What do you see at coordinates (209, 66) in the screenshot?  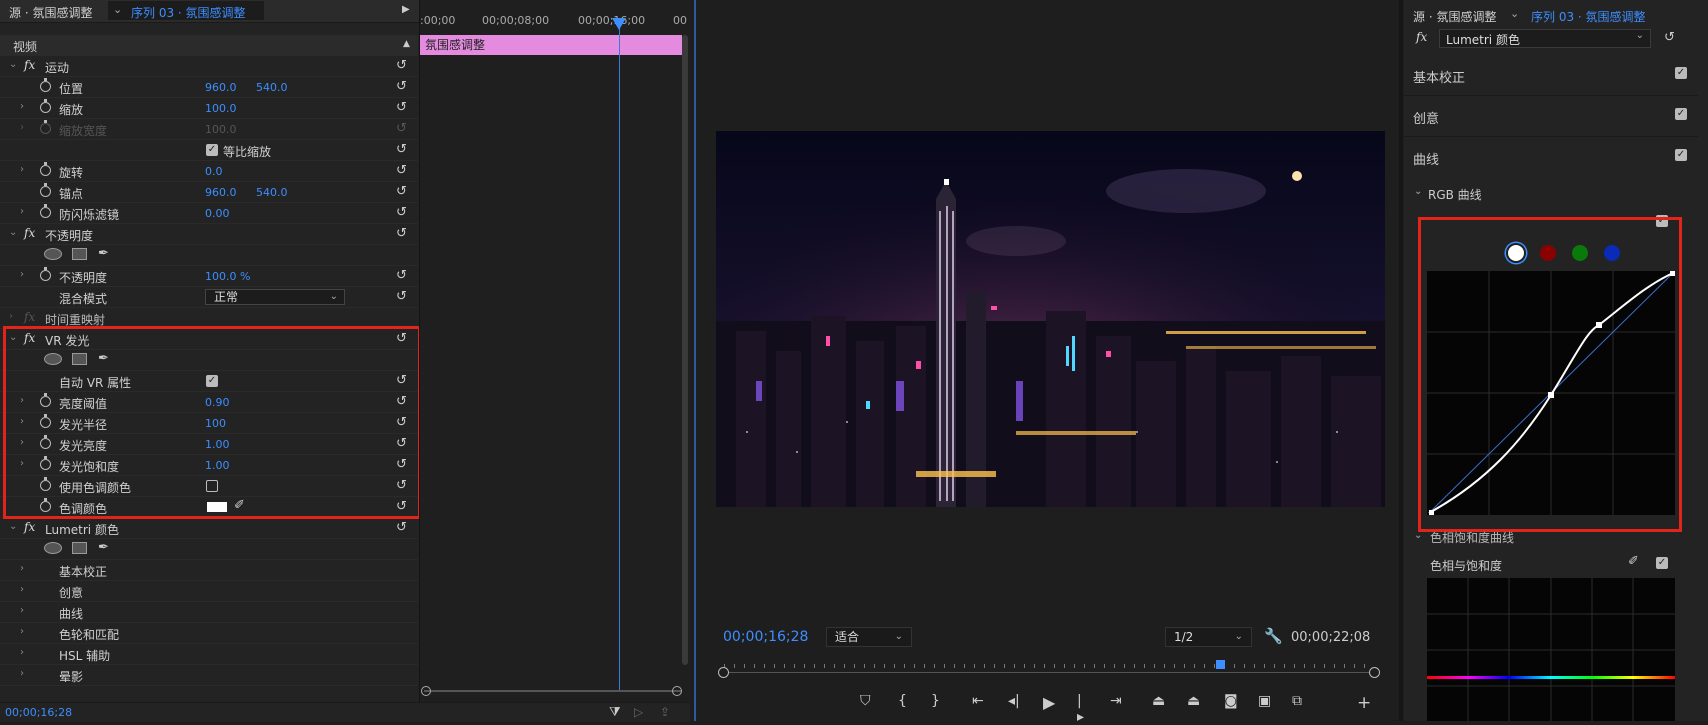 I see `effect-motion: ⌄ fx 运动 ↺` at bounding box center [209, 66].